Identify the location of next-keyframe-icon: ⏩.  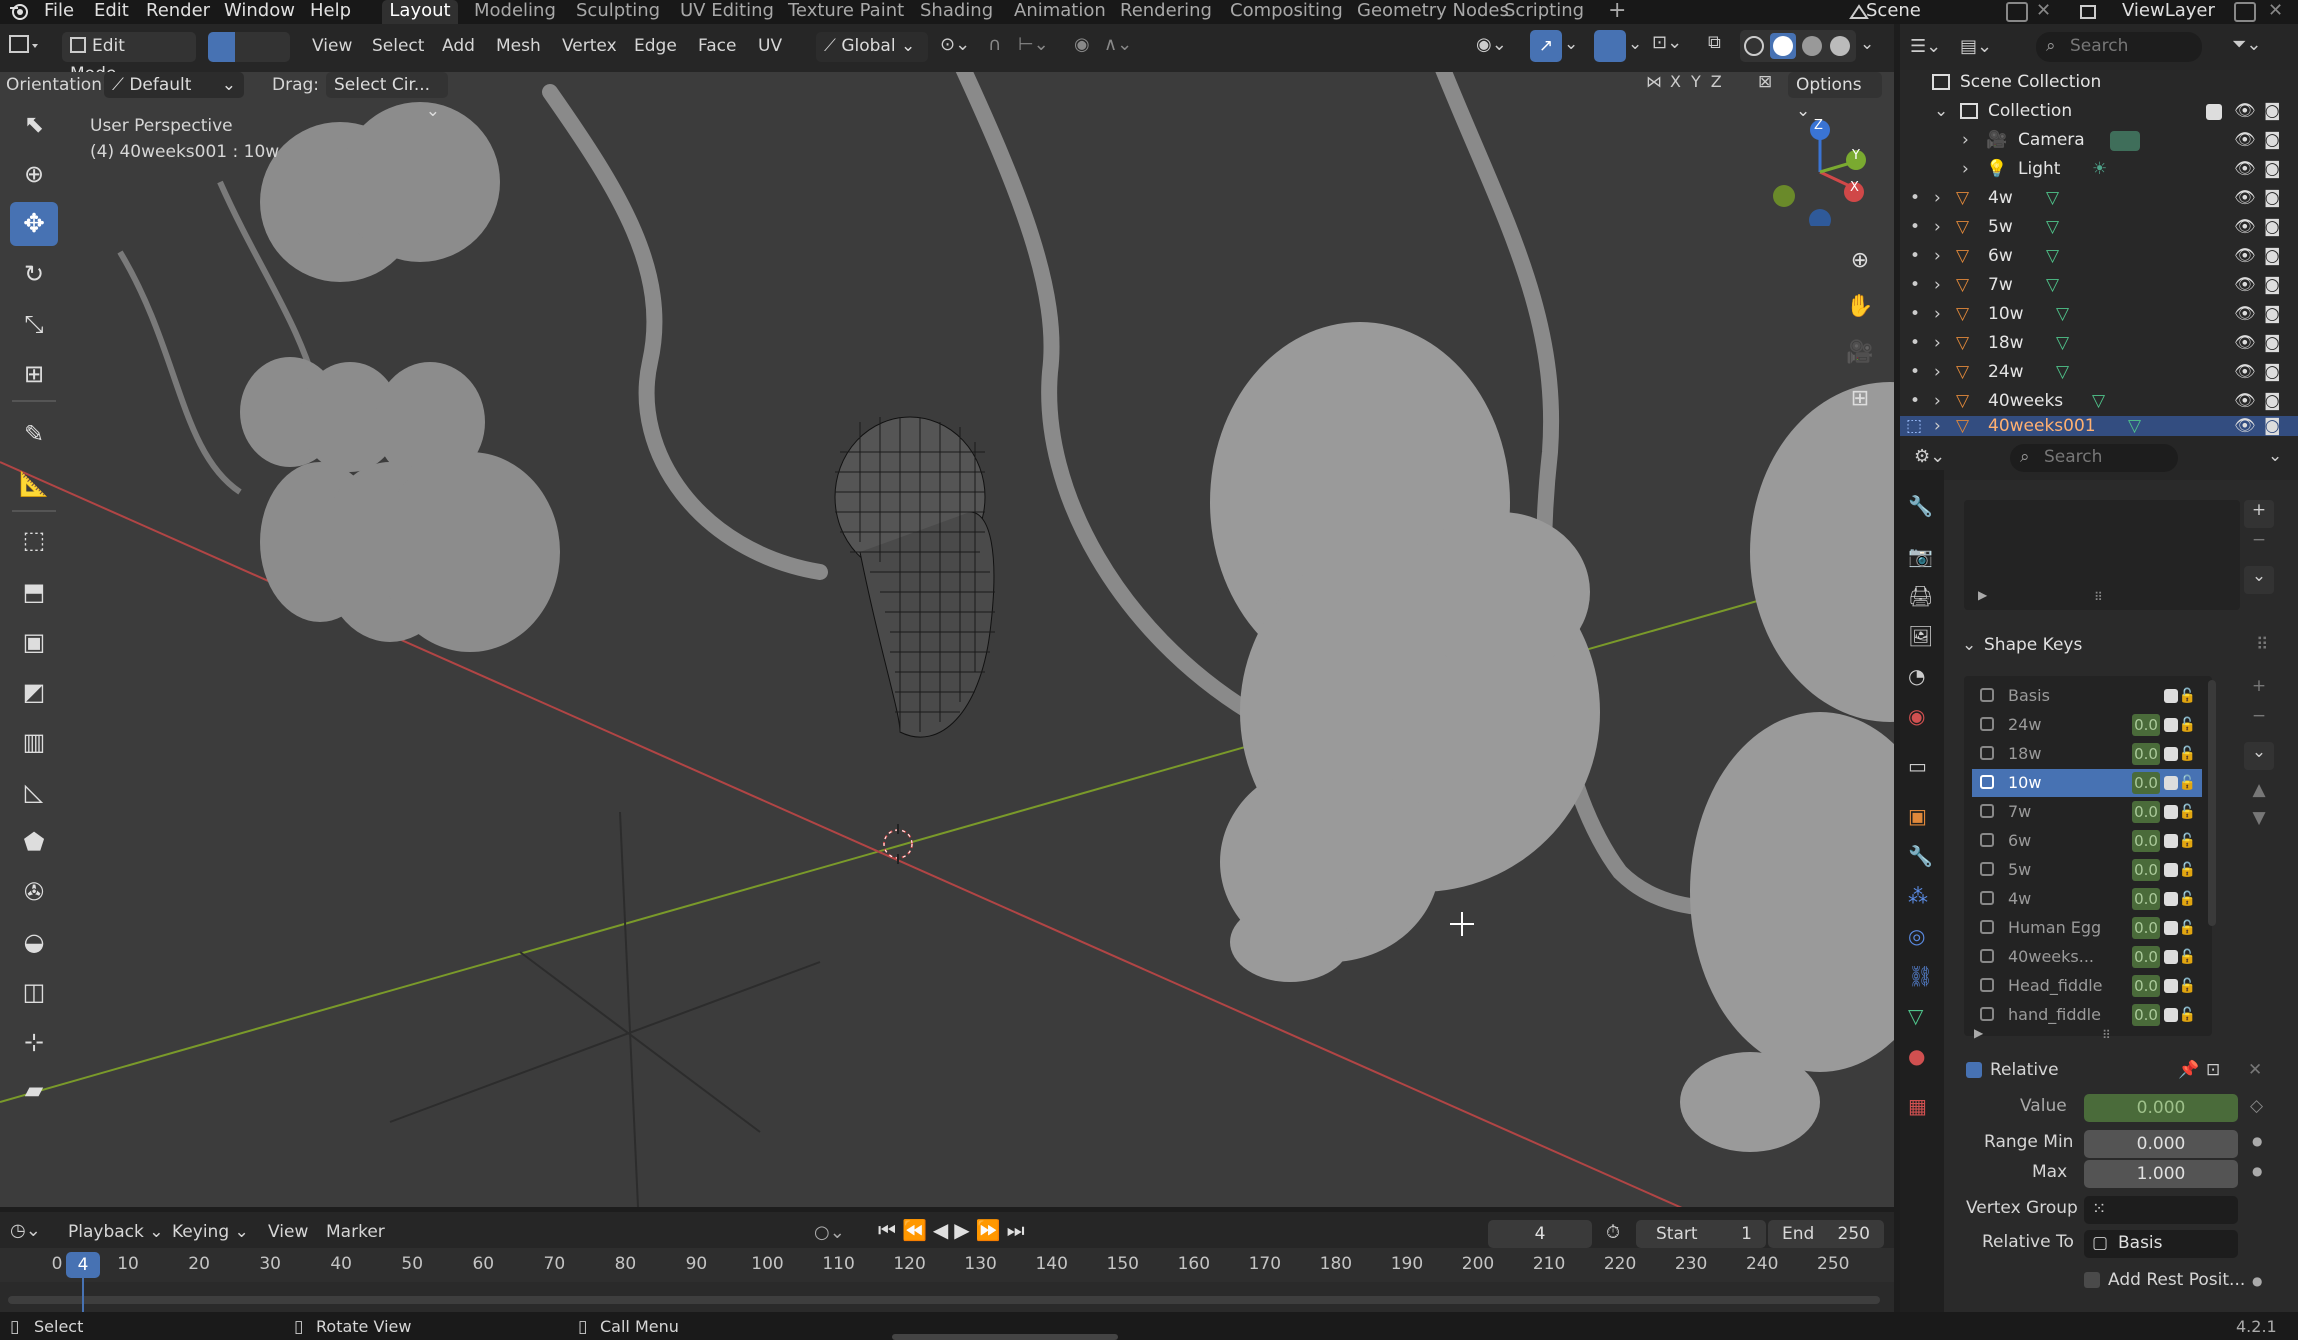
(991, 1230).